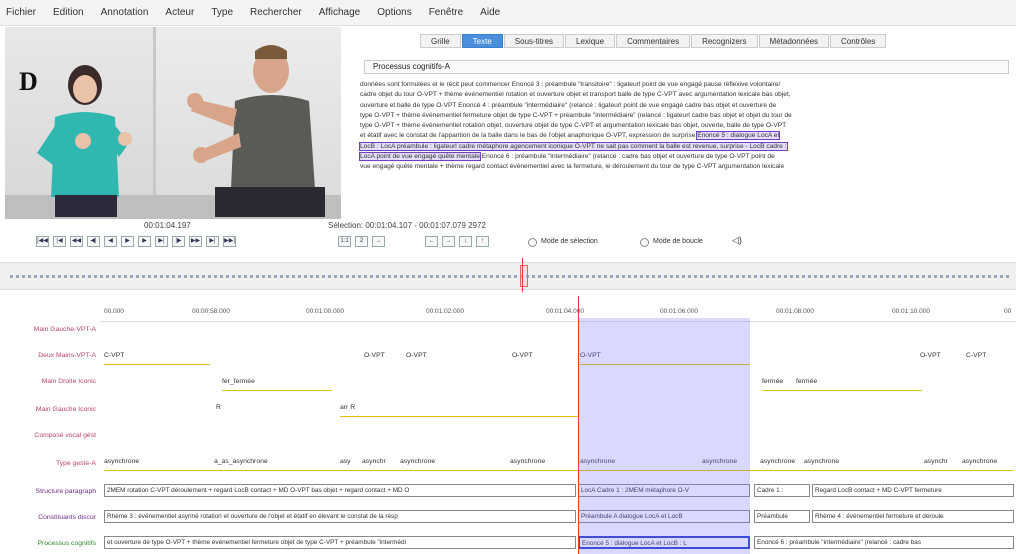 This screenshot has height=554, width=1016. What do you see at coordinates (229, 241) in the screenshot?
I see `go-to-end-icon: ▶▶|` at bounding box center [229, 241].